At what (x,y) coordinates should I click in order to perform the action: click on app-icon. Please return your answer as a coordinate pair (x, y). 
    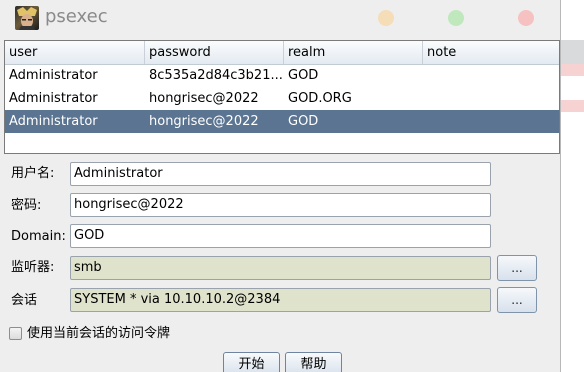
    Looking at the image, I should click on (27, 18).